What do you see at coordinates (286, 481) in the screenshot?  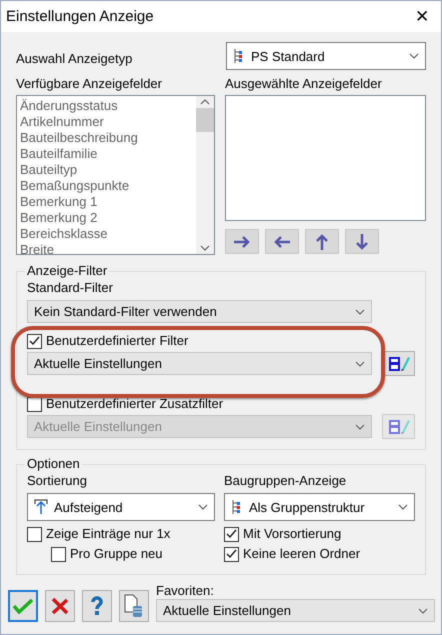 I see `field-label: Baugruppen-Anzeige` at bounding box center [286, 481].